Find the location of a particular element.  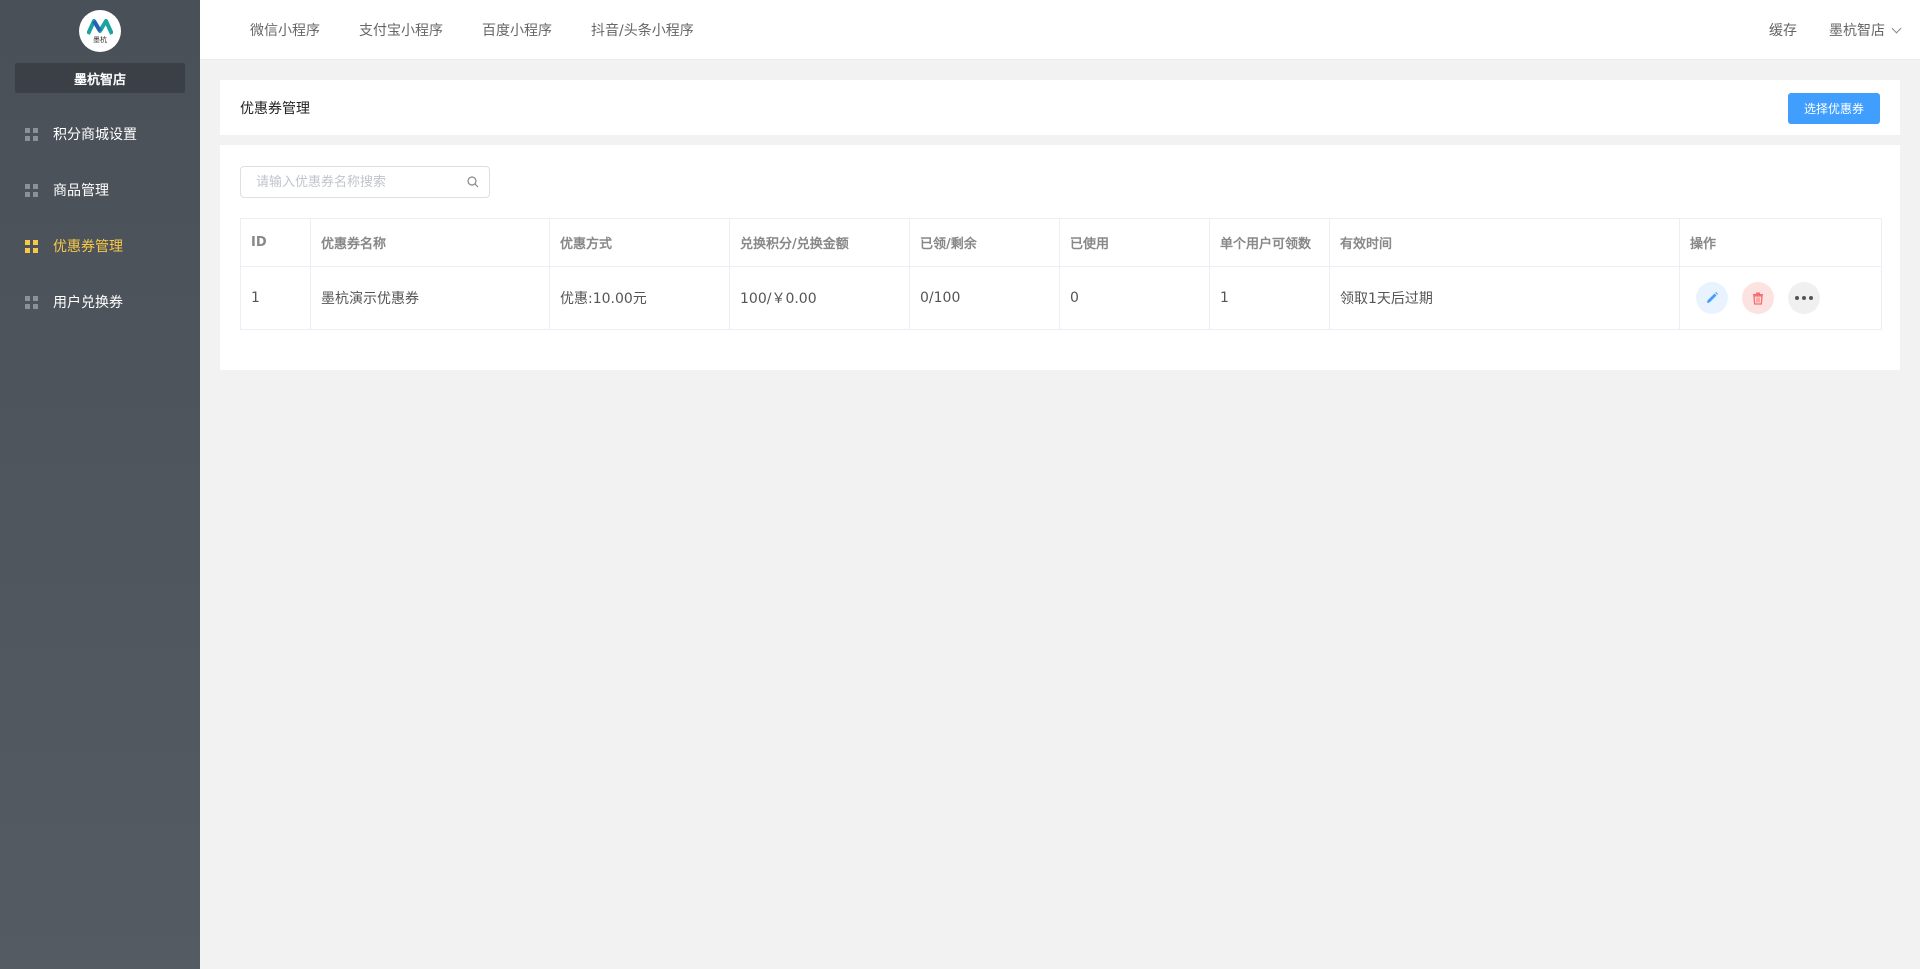

column-header: ID is located at coordinates (275, 242).